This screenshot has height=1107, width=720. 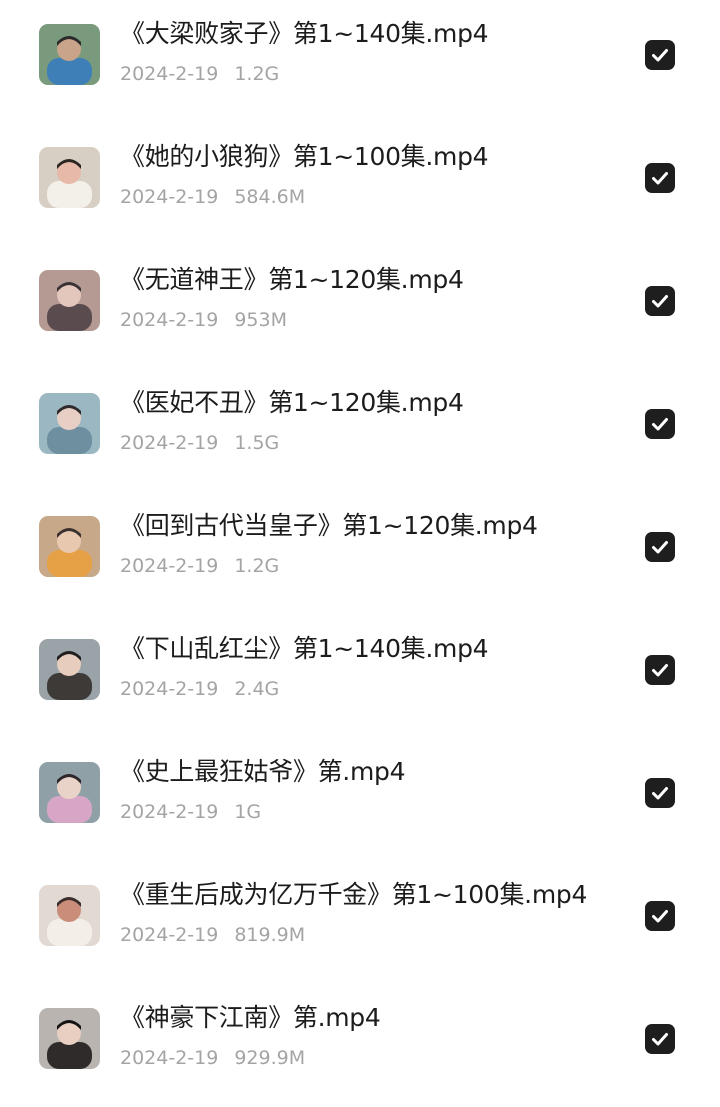 What do you see at coordinates (292, 279) in the screenshot?
I see `file-name: 《无道神王》第1~120集.mp4` at bounding box center [292, 279].